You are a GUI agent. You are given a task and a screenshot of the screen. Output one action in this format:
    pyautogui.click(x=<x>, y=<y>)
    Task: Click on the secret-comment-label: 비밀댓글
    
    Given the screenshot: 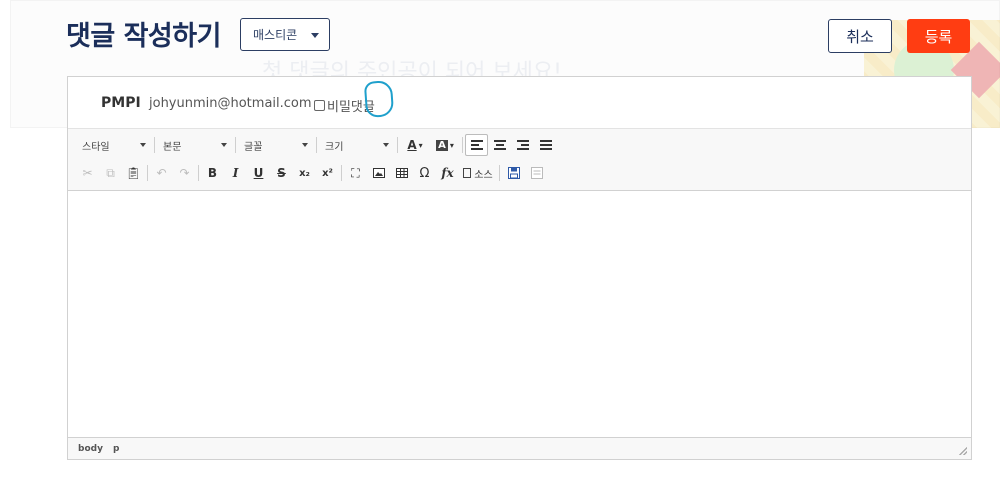 What is the action you would take?
    pyautogui.click(x=351, y=107)
    